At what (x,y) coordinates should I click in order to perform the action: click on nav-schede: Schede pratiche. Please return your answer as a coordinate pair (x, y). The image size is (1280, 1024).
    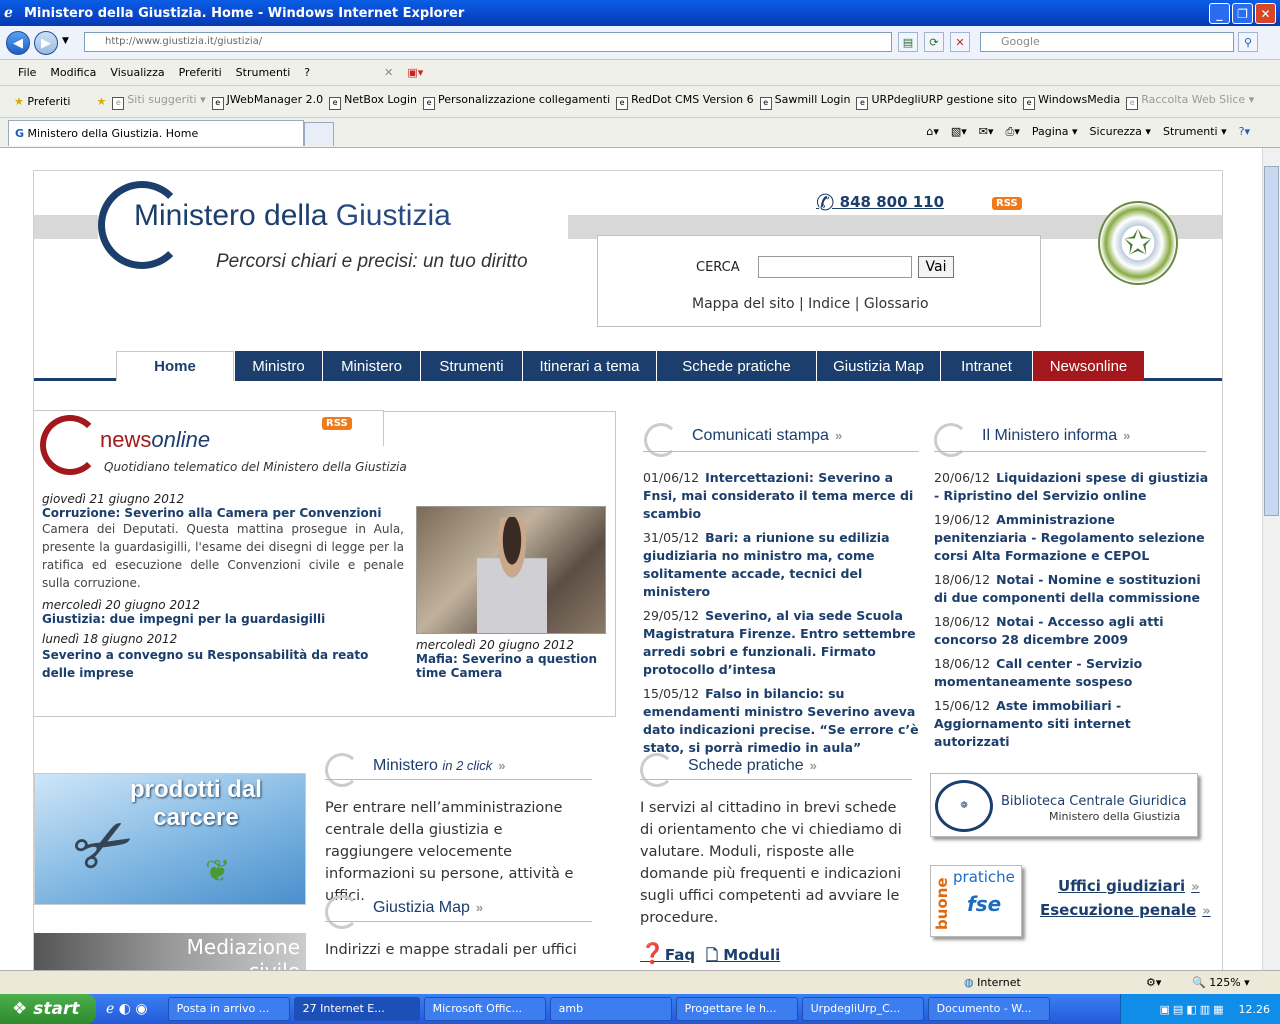
    Looking at the image, I should click on (736, 366).